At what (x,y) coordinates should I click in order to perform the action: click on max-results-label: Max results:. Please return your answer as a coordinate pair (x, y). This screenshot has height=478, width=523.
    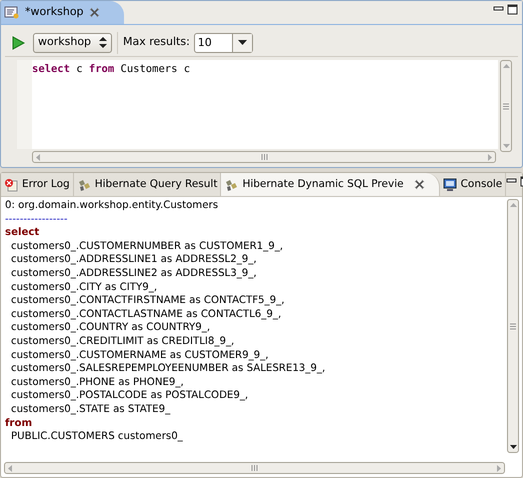
    Looking at the image, I should click on (156, 42).